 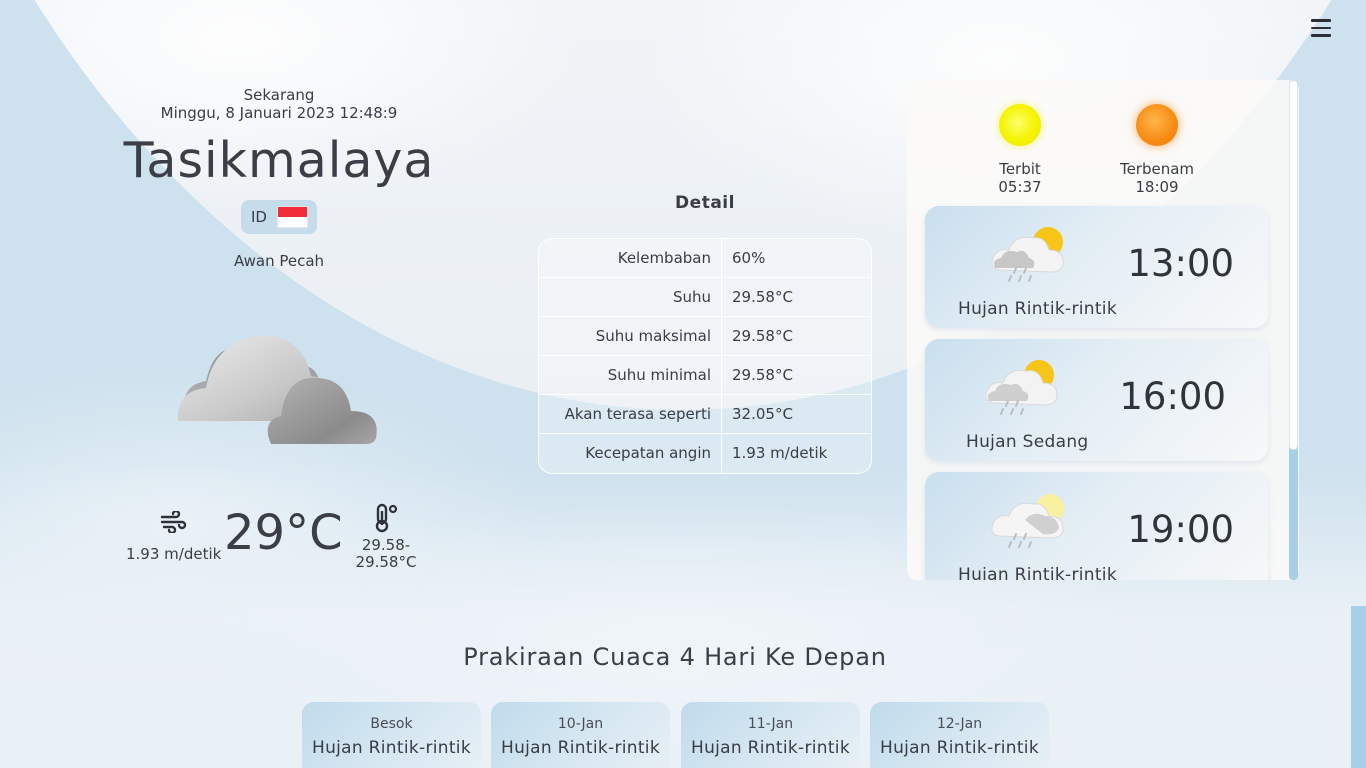 What do you see at coordinates (630, 453) in the screenshot?
I see `detail-label: Kecepatan angin` at bounding box center [630, 453].